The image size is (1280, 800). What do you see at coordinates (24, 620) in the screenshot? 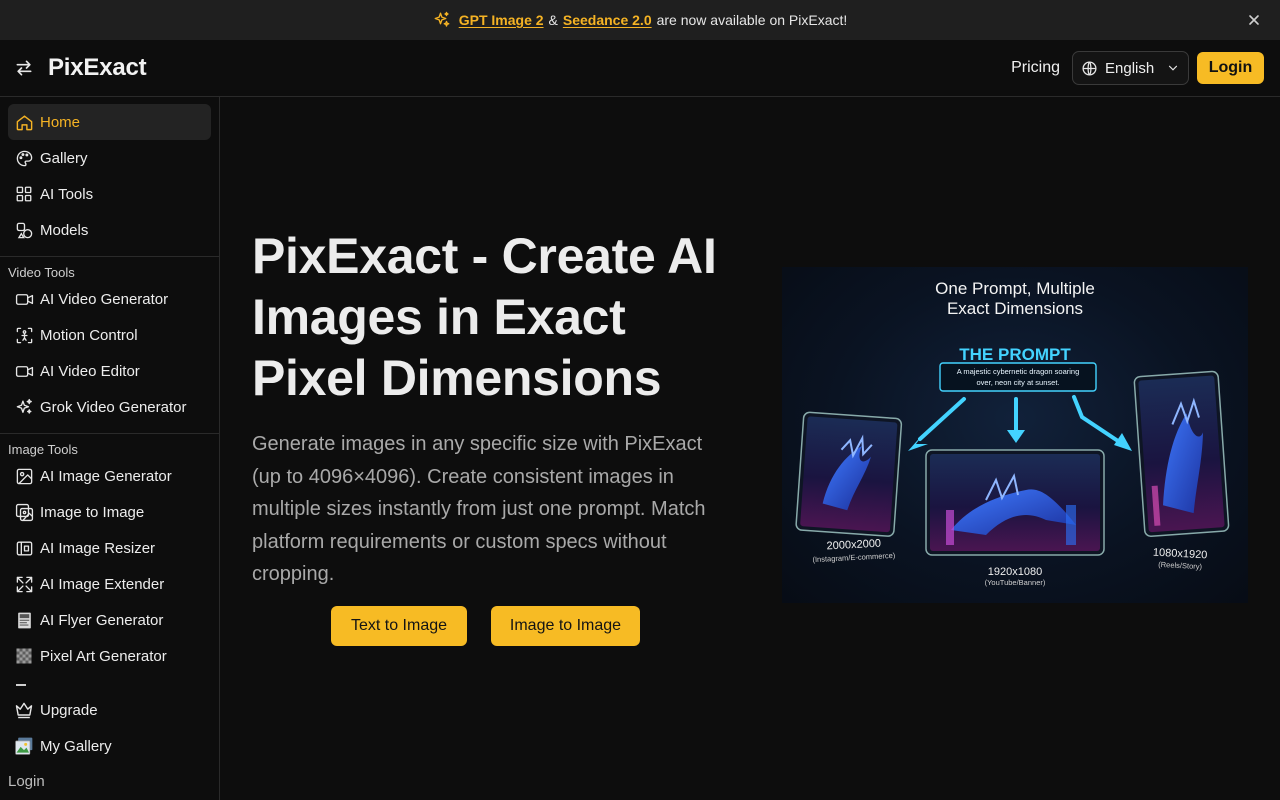
I see `flyer-icon` at bounding box center [24, 620].